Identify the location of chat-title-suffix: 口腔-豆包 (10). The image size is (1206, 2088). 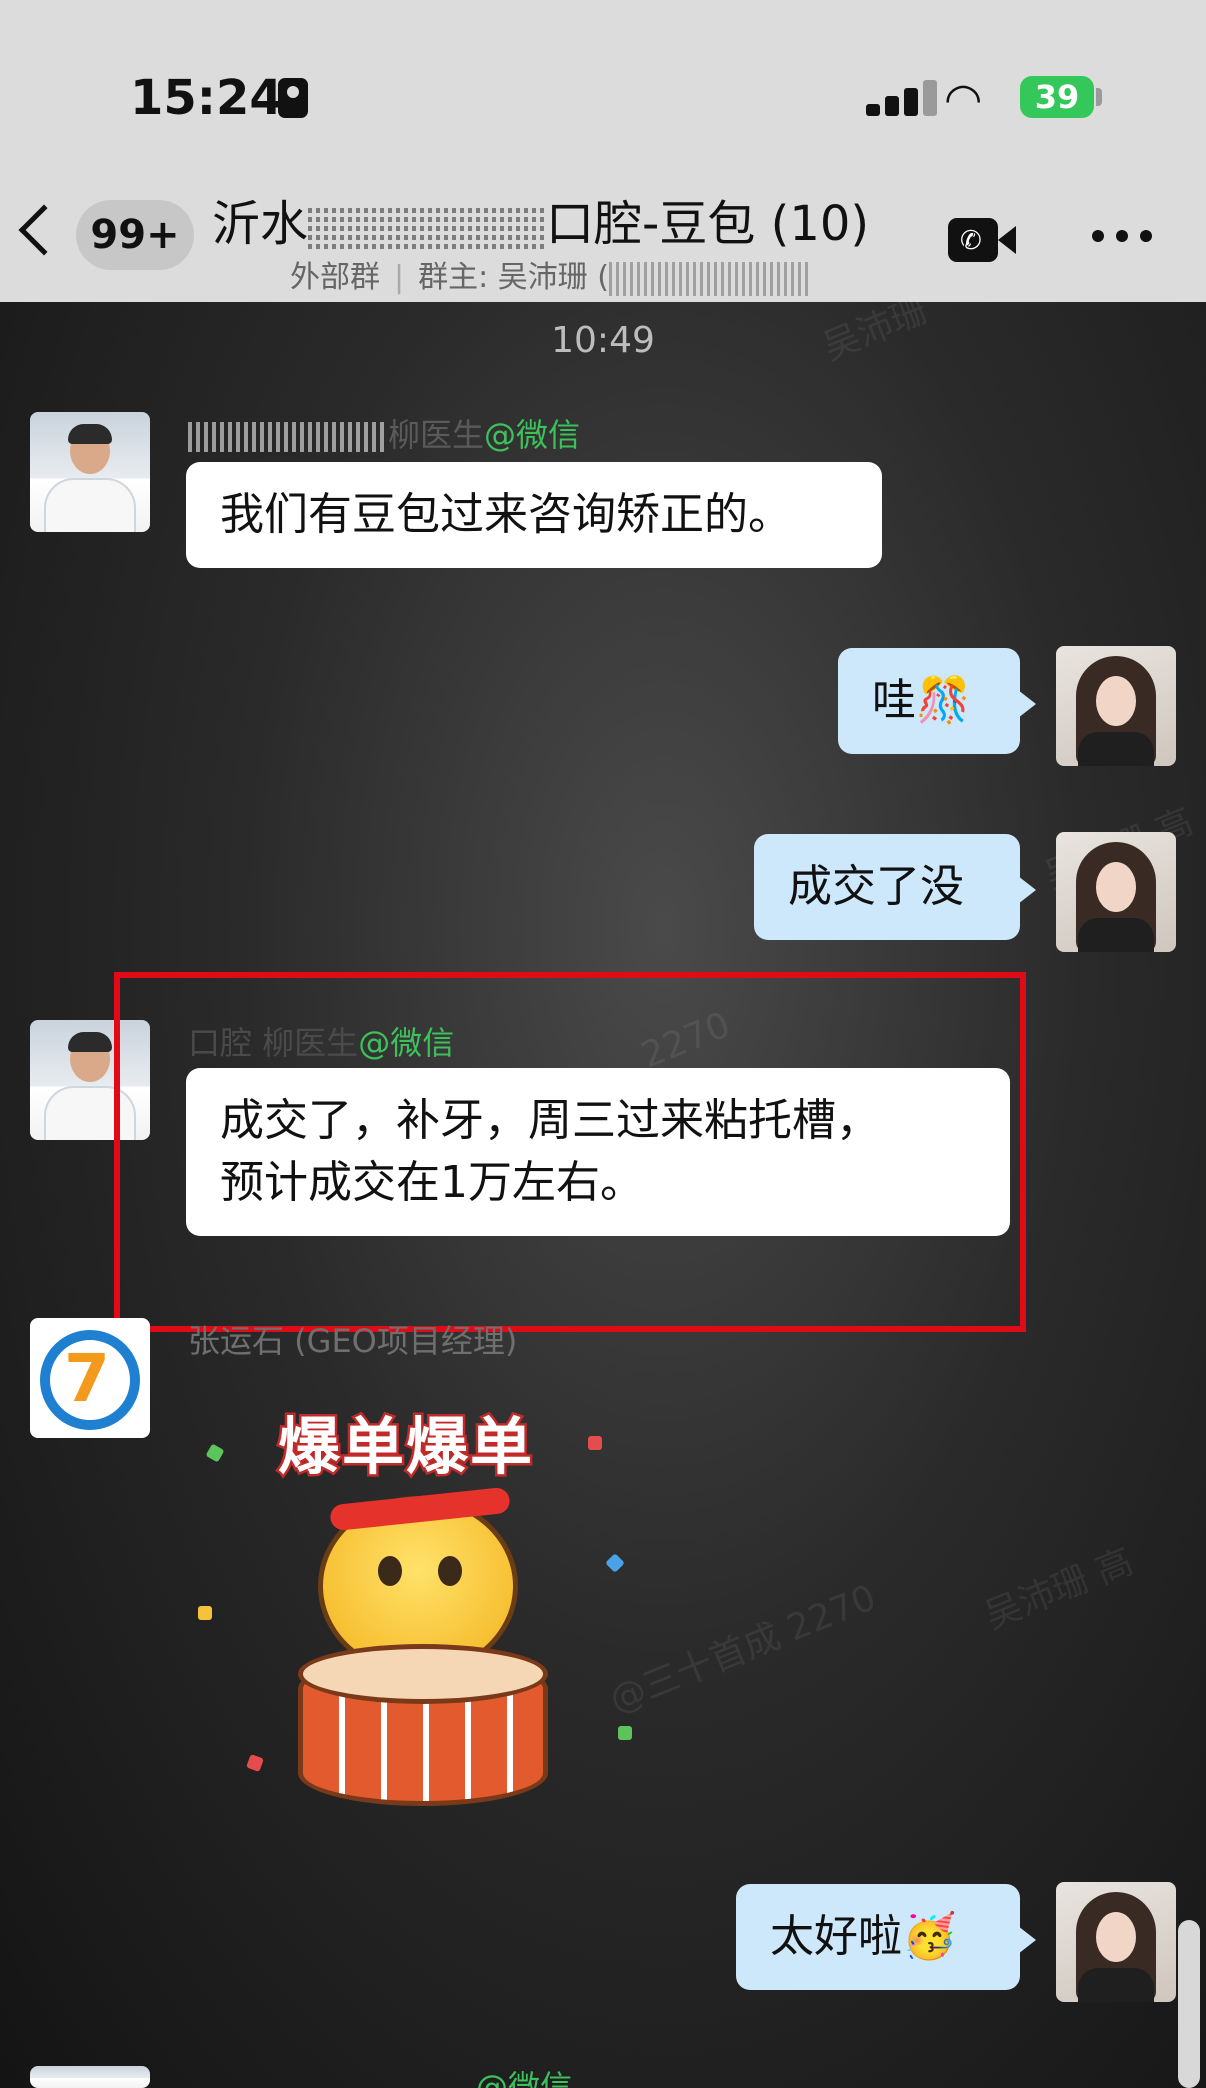
(708, 224).